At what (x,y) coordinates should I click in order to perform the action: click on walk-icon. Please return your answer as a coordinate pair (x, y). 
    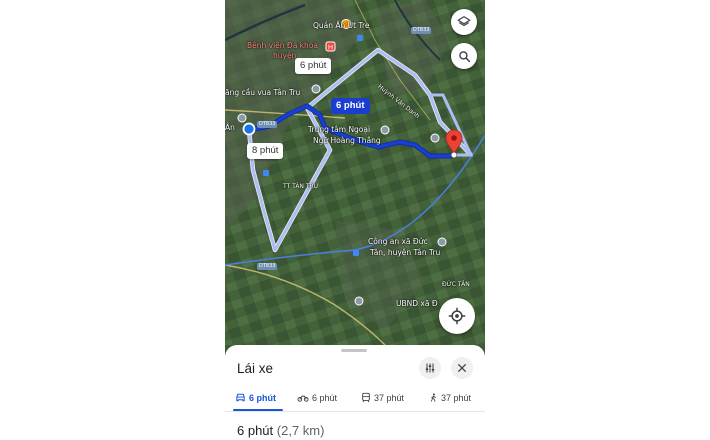
    Looking at the image, I should click on (433, 397).